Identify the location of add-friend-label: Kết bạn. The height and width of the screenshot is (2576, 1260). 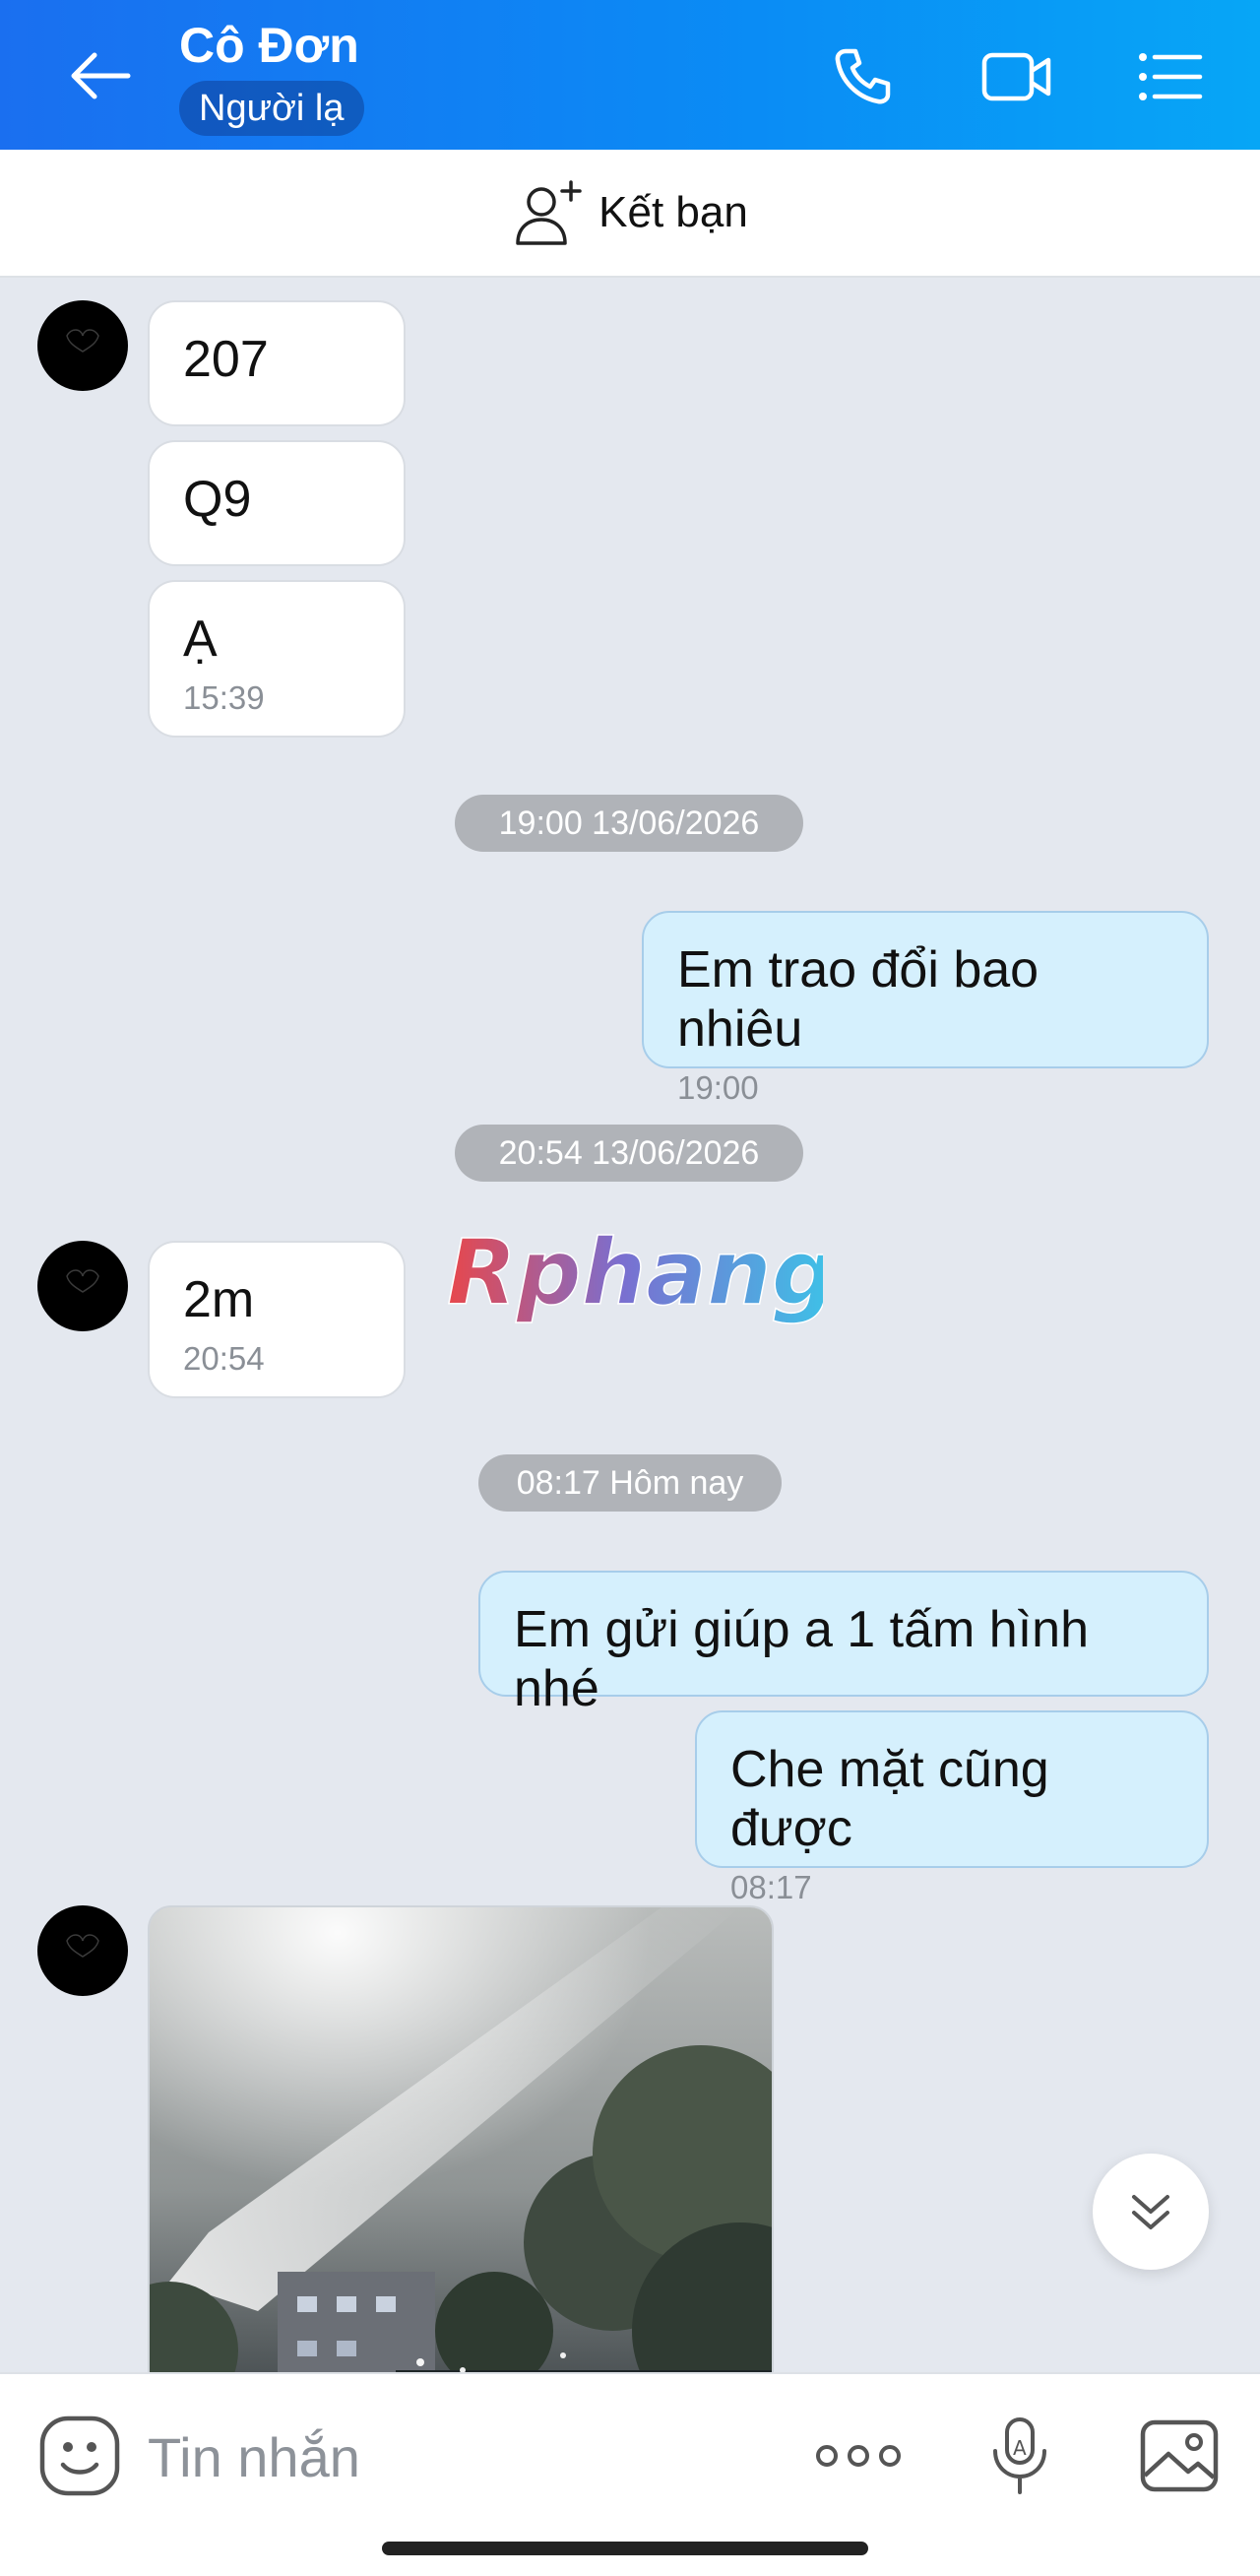
(673, 212).